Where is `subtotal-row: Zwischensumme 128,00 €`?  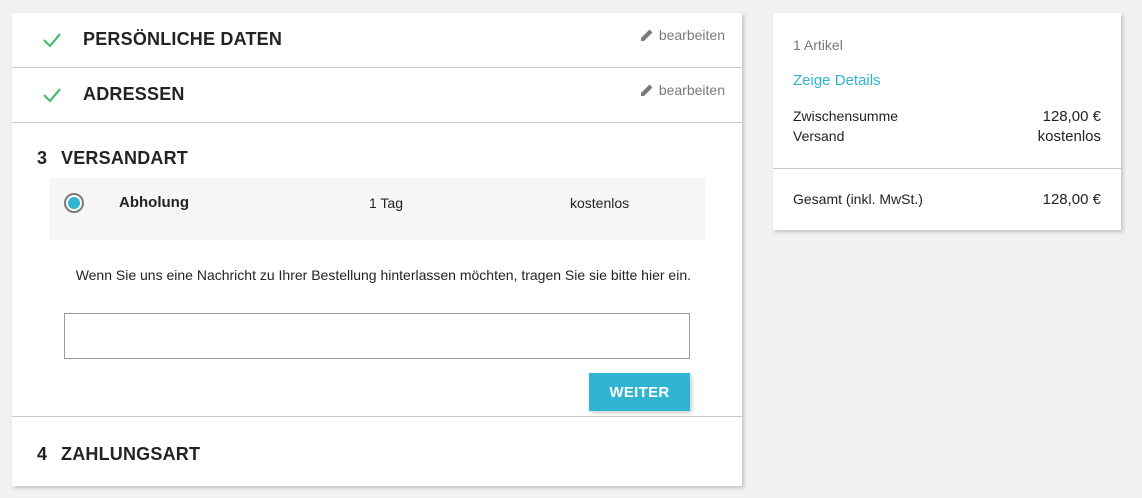
subtotal-row: Zwischensumme 128,00 € is located at coordinates (947, 116).